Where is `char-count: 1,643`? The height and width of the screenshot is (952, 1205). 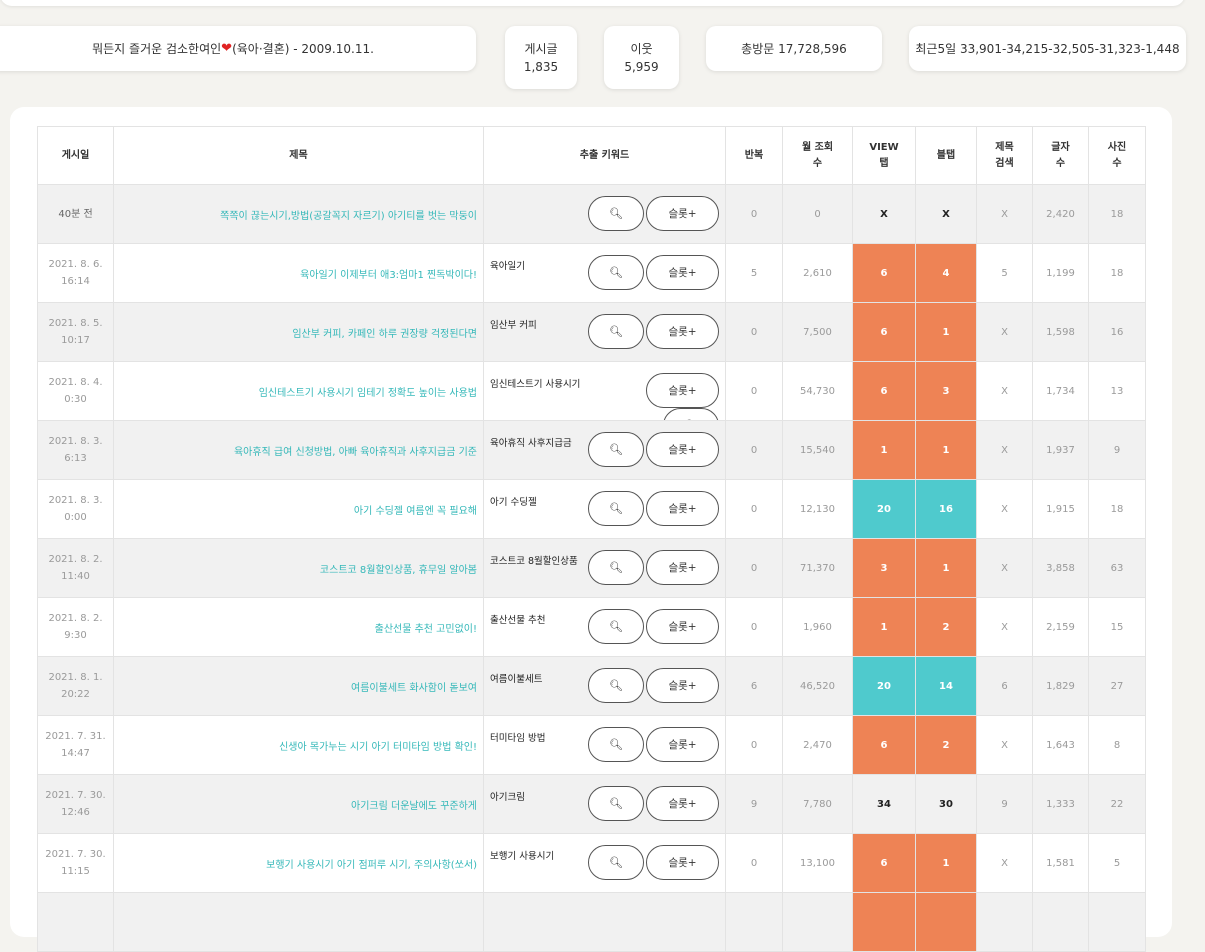 char-count: 1,643 is located at coordinates (1060, 745).